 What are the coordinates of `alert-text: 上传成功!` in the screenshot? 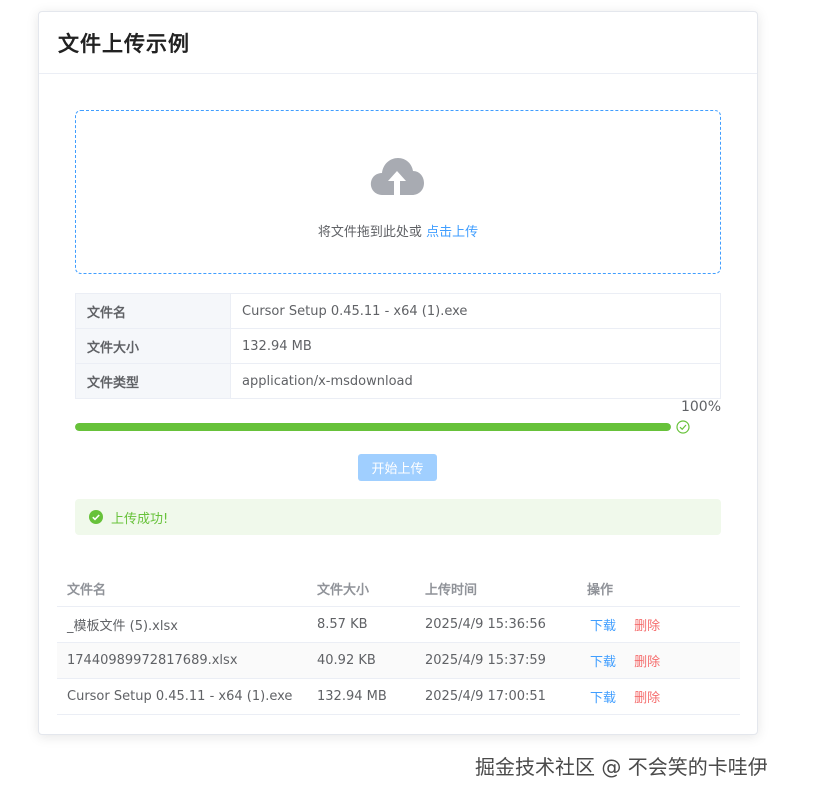 It's located at (140, 519).